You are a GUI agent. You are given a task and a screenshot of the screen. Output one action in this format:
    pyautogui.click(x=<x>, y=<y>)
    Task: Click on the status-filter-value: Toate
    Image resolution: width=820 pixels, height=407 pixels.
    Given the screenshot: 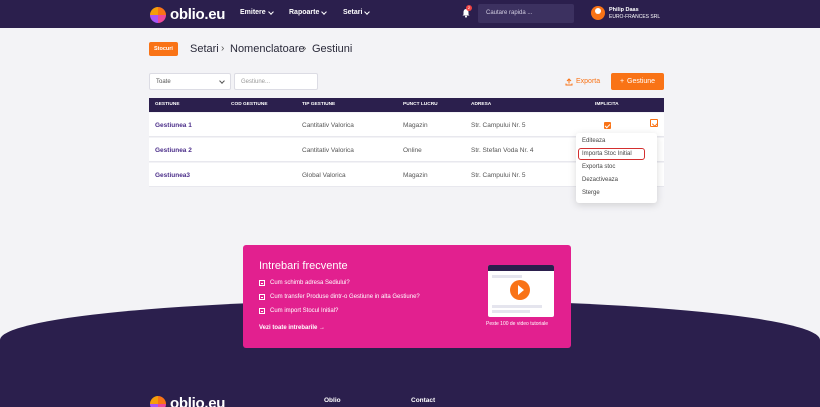 What is the action you would take?
    pyautogui.click(x=163, y=82)
    